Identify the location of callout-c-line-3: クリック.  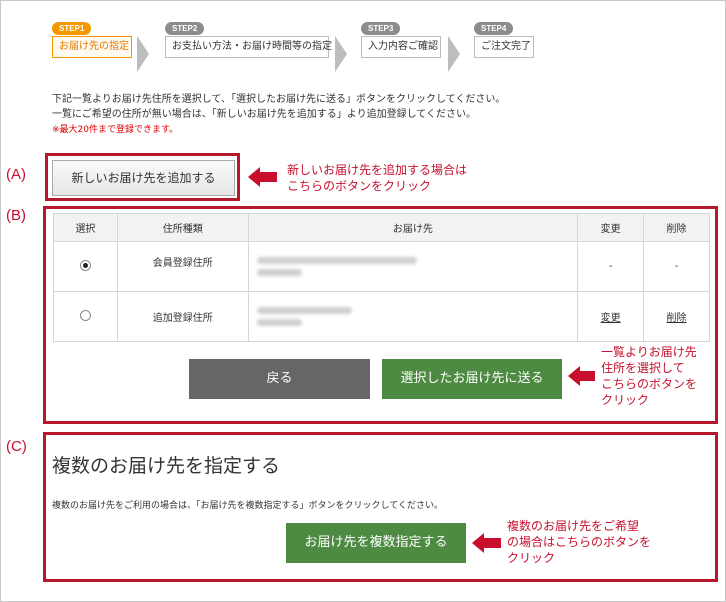
(531, 558).